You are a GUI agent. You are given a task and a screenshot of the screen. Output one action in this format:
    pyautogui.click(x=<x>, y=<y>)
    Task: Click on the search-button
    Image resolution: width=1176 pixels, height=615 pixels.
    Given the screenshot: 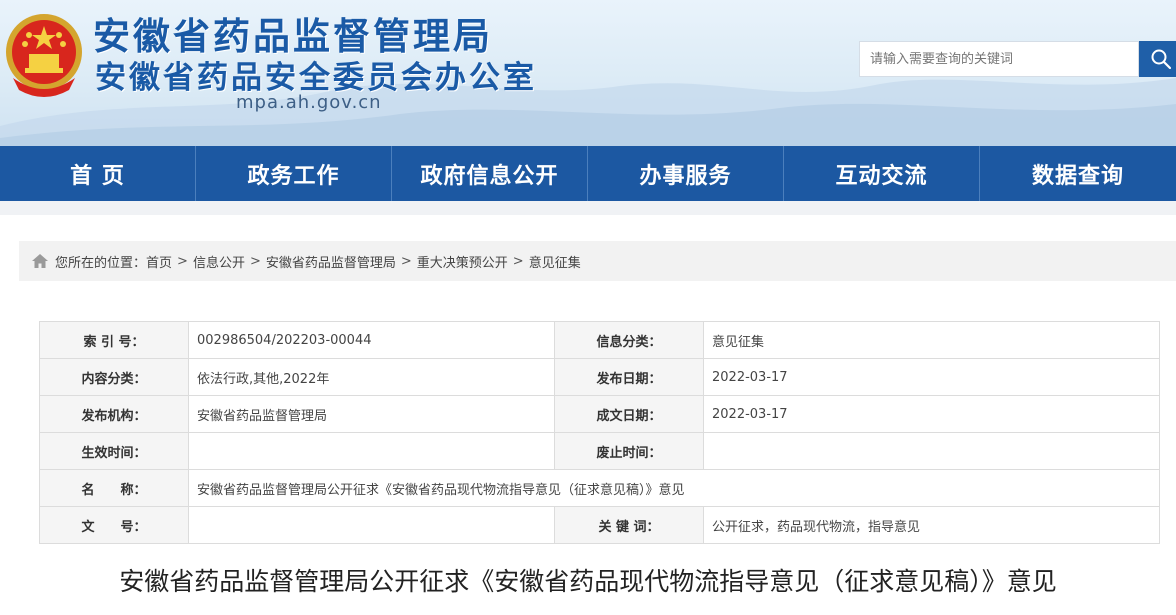 What is the action you would take?
    pyautogui.click(x=1157, y=59)
    